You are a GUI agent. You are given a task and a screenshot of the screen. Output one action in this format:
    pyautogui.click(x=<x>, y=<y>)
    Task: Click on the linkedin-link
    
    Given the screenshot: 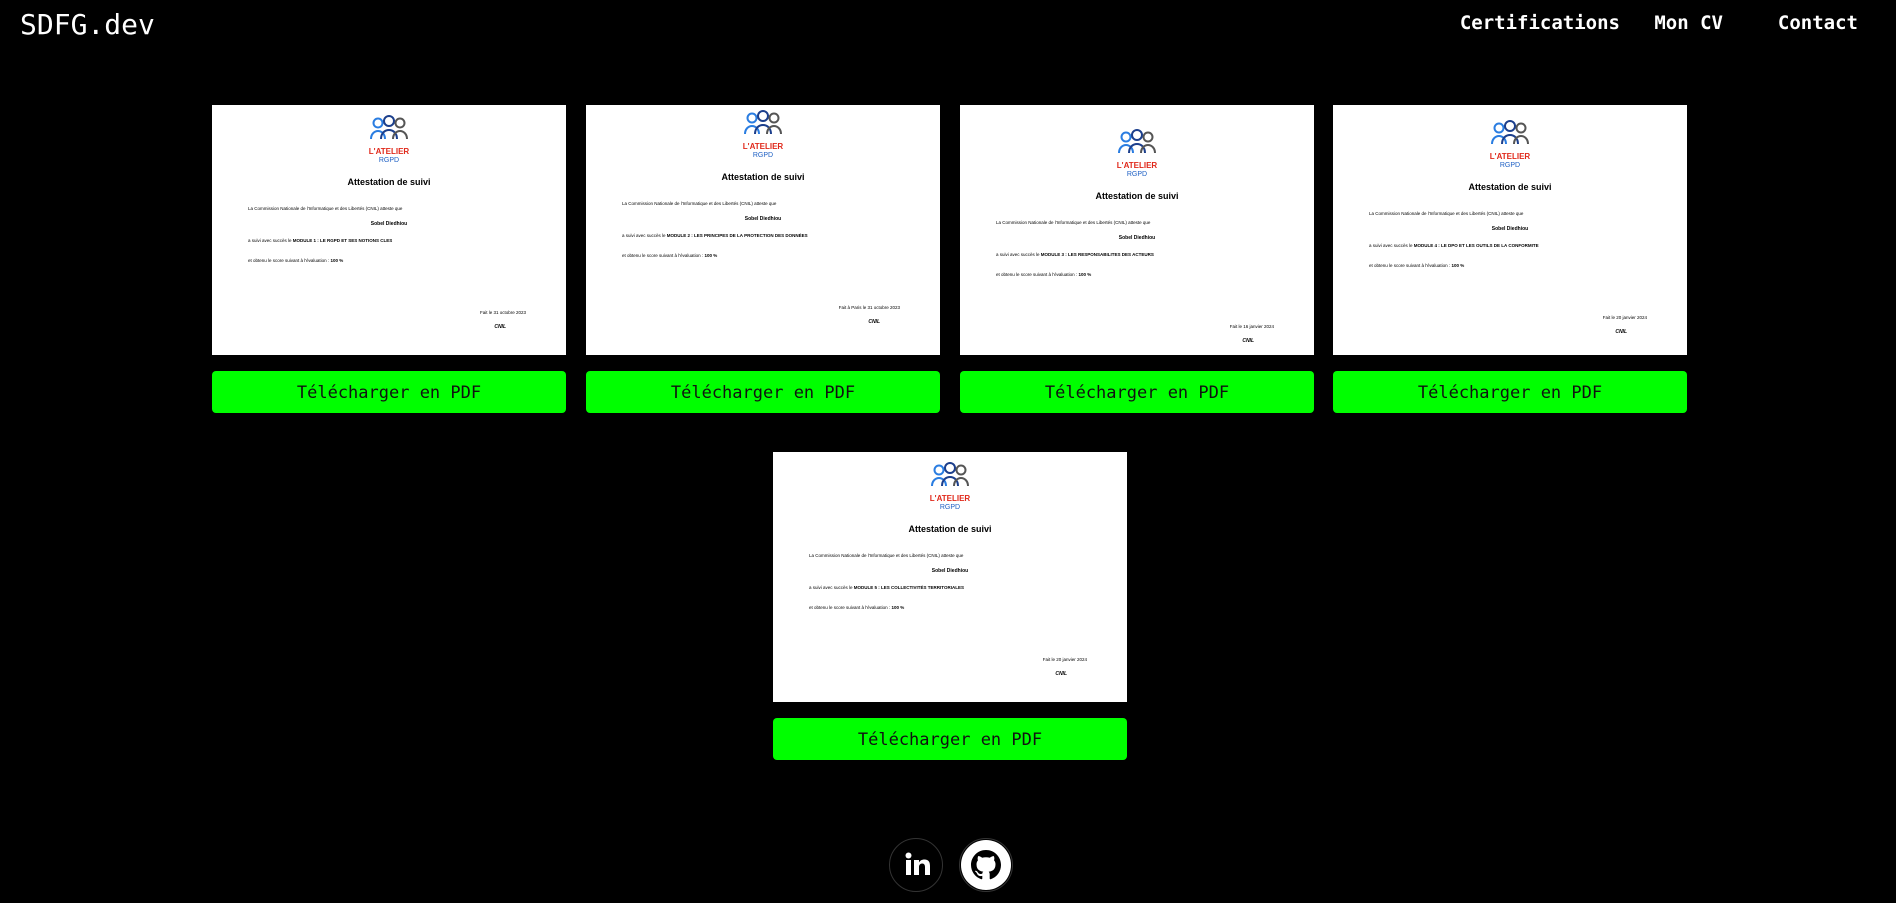 What is the action you would take?
    pyautogui.click(x=916, y=865)
    